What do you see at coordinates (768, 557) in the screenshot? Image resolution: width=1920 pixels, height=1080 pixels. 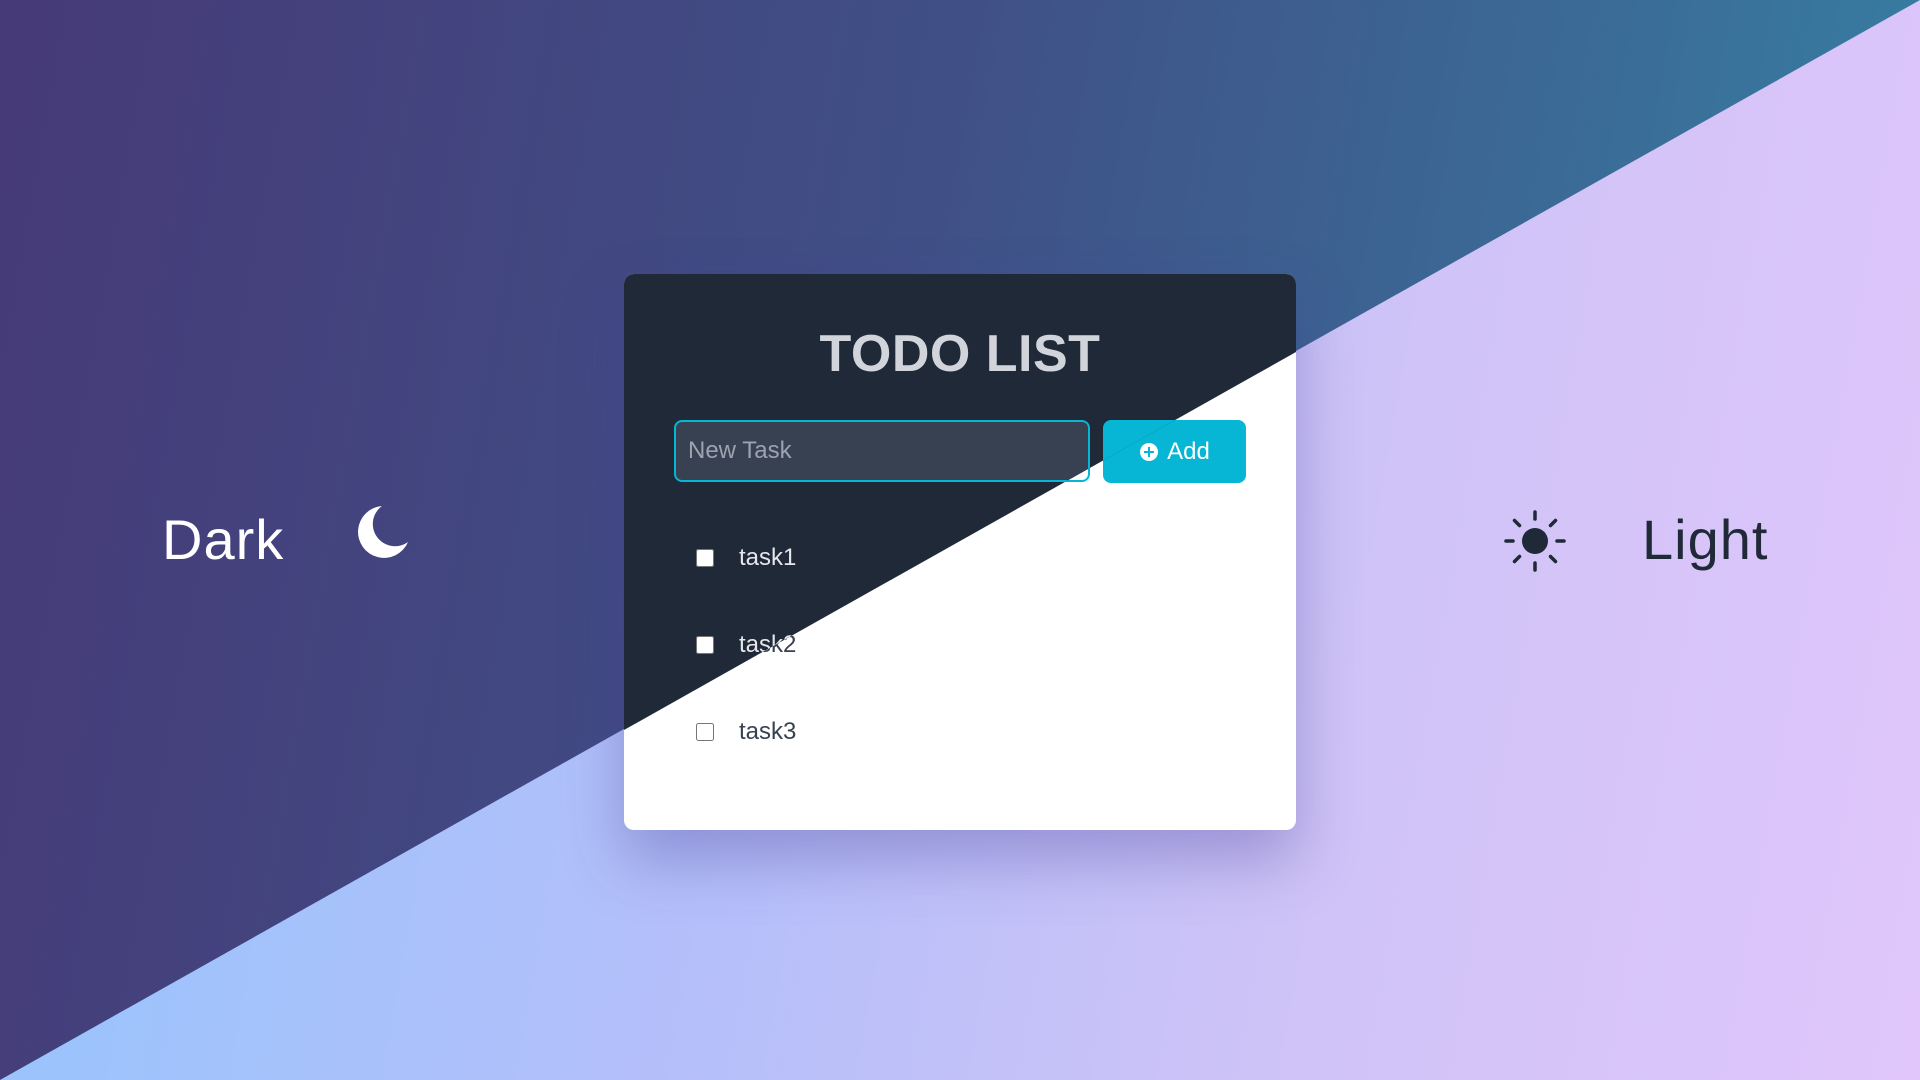 I see `task-label: task1` at bounding box center [768, 557].